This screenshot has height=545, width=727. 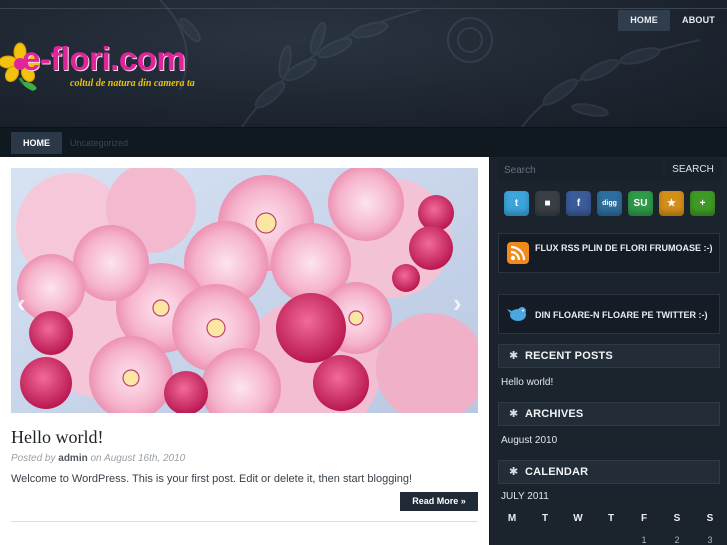 I want to click on top-nav-home: HOME, so click(x=644, y=20).